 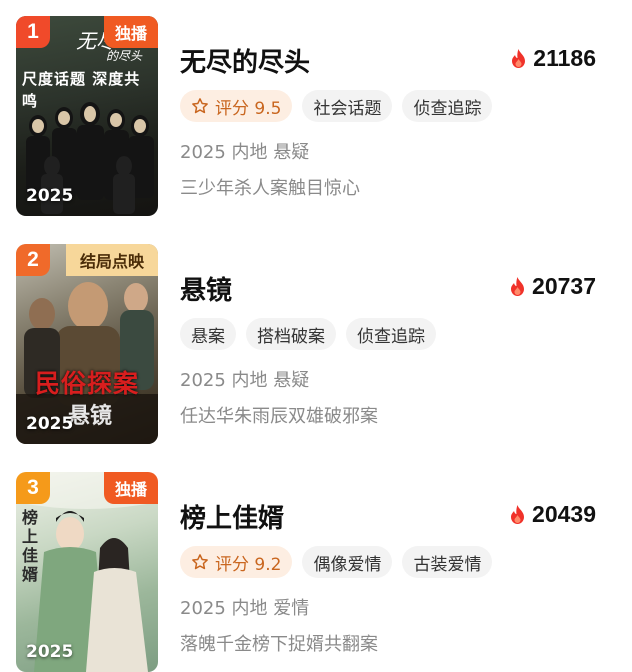 I want to click on poster-image: 榜上佳婿 3 独播 2025, so click(x=87, y=572).